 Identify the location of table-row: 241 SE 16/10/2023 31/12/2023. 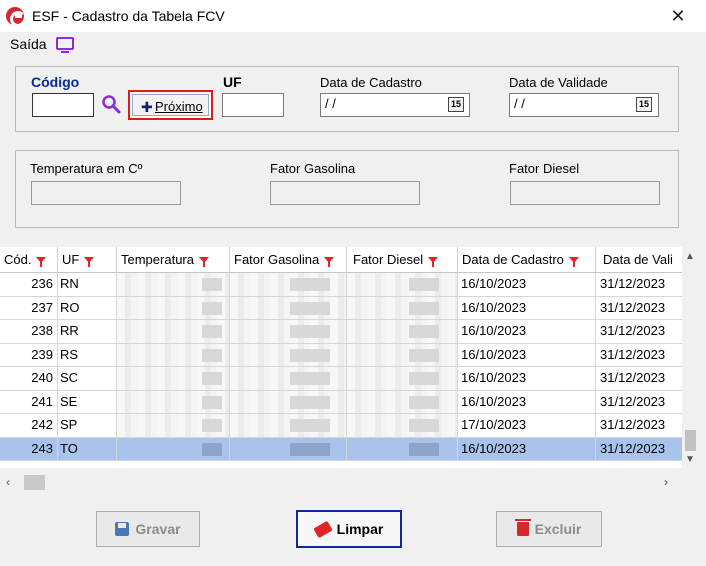
(341, 402).